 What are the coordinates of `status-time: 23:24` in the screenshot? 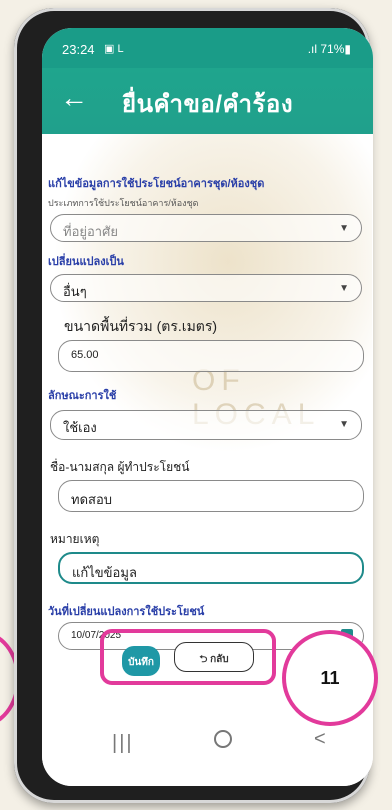 It's located at (78, 49).